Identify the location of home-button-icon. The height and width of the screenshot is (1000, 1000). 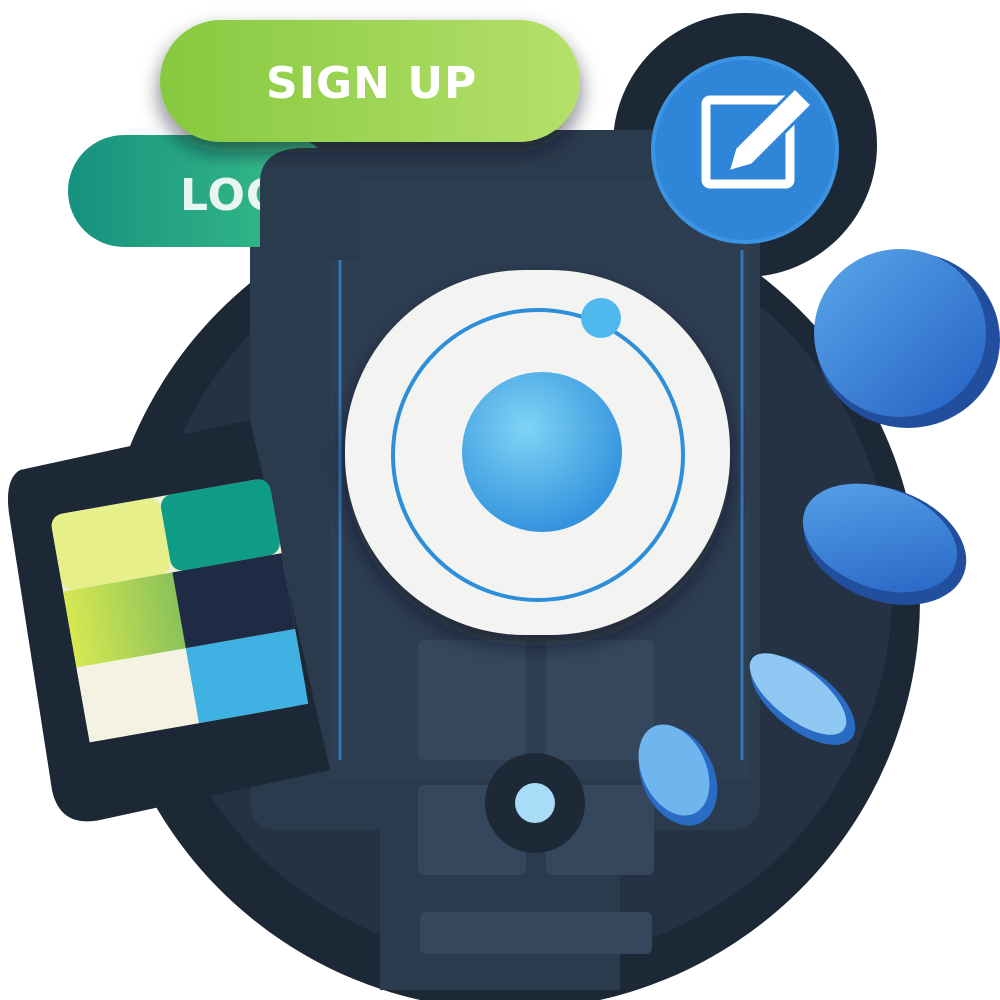
(535, 803).